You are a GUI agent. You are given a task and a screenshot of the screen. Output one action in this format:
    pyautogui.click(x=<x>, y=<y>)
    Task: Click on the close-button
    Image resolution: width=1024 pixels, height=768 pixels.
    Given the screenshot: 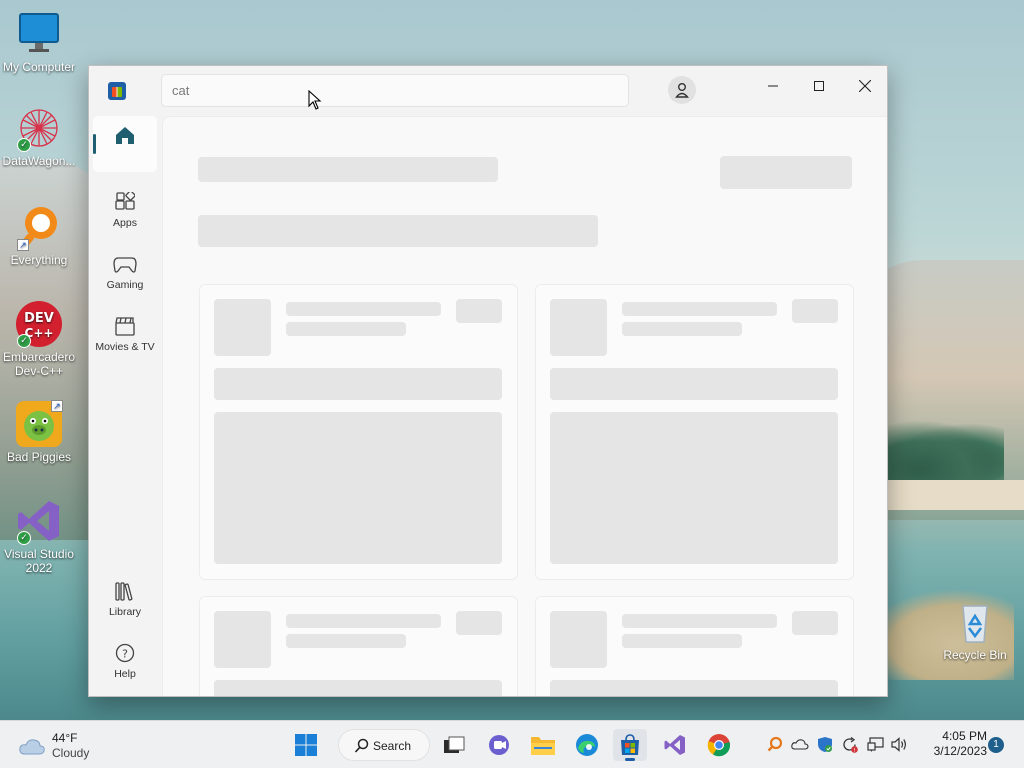 What is the action you would take?
    pyautogui.click(x=864, y=86)
    